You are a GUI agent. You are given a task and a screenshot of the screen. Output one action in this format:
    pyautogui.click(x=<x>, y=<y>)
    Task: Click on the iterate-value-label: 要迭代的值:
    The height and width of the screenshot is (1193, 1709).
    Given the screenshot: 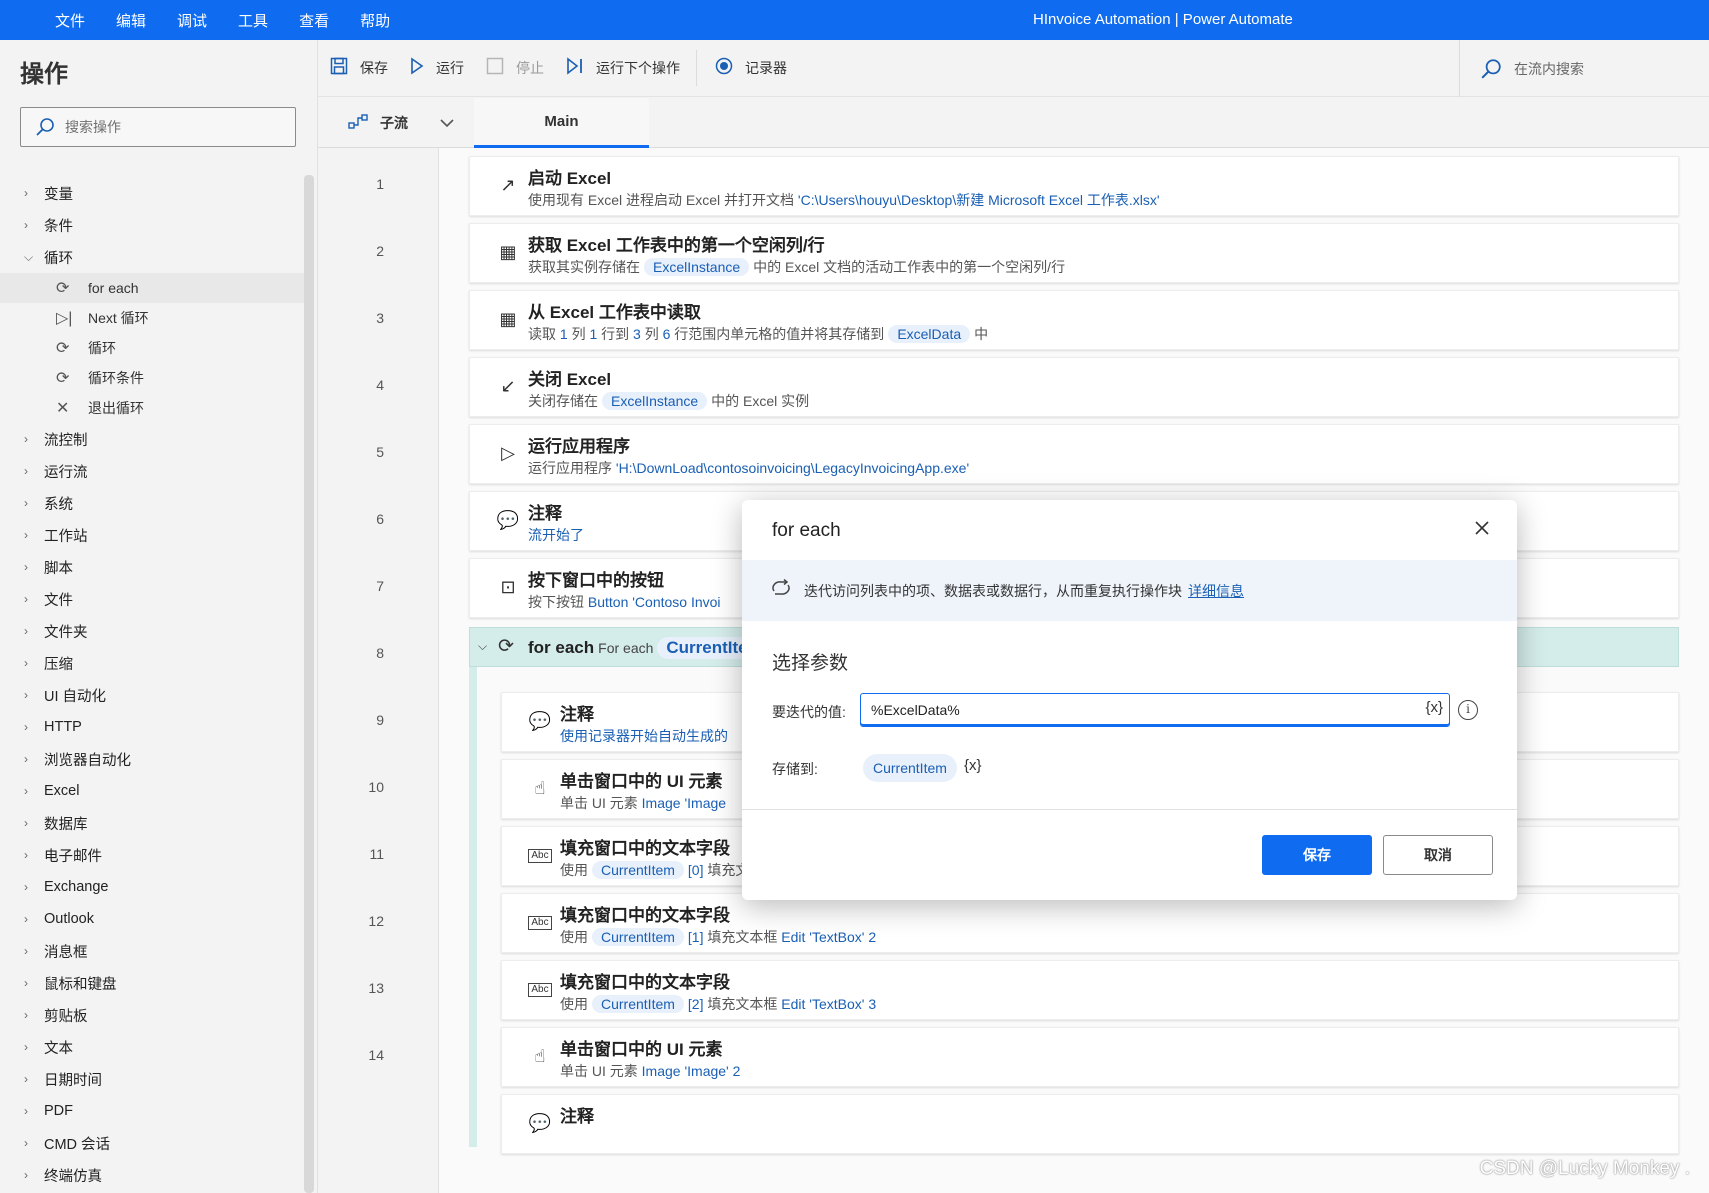 What is the action you would take?
    pyautogui.click(x=809, y=712)
    